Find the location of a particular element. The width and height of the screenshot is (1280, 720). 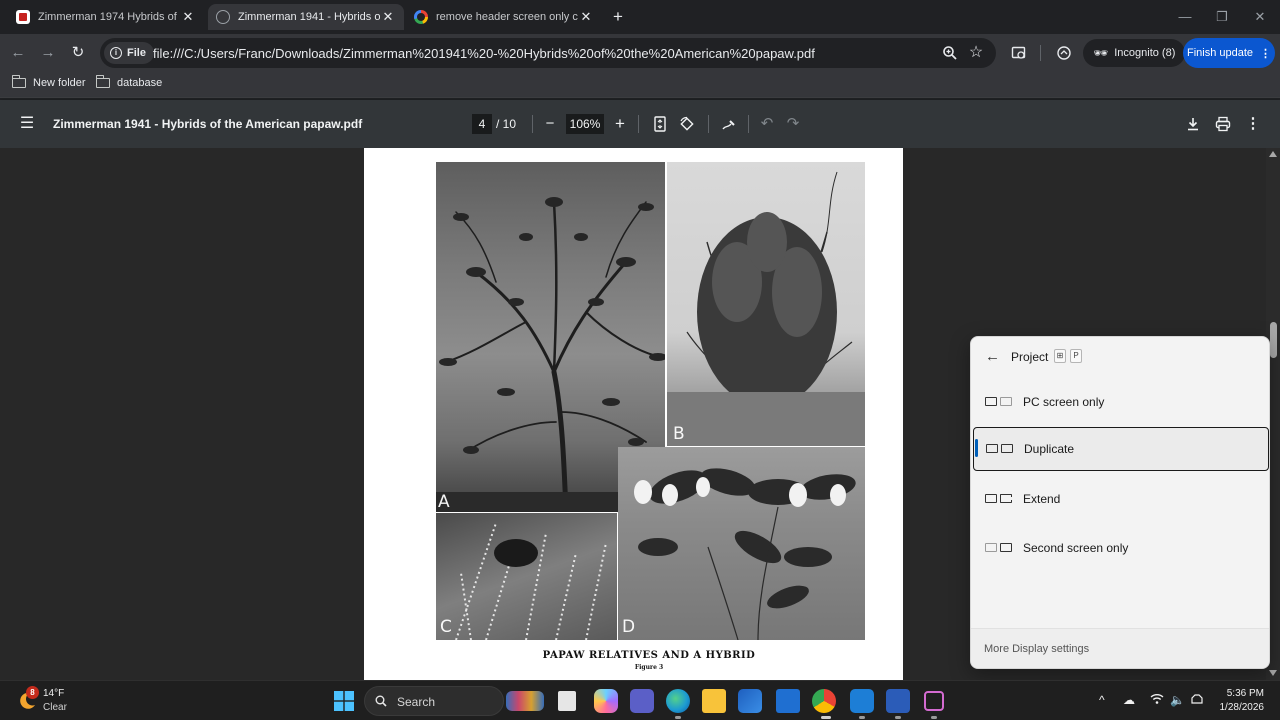

onedrive-icon: ☁ is located at coordinates (1129, 700).